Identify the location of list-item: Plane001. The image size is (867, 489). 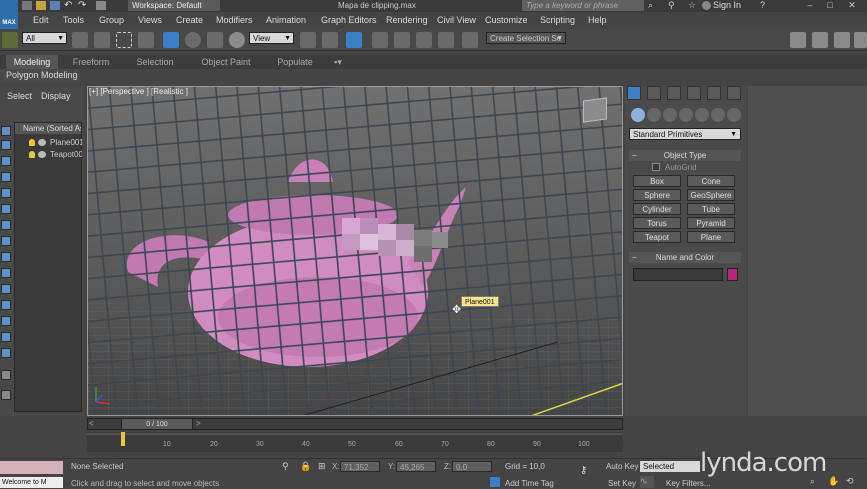
(54, 142).